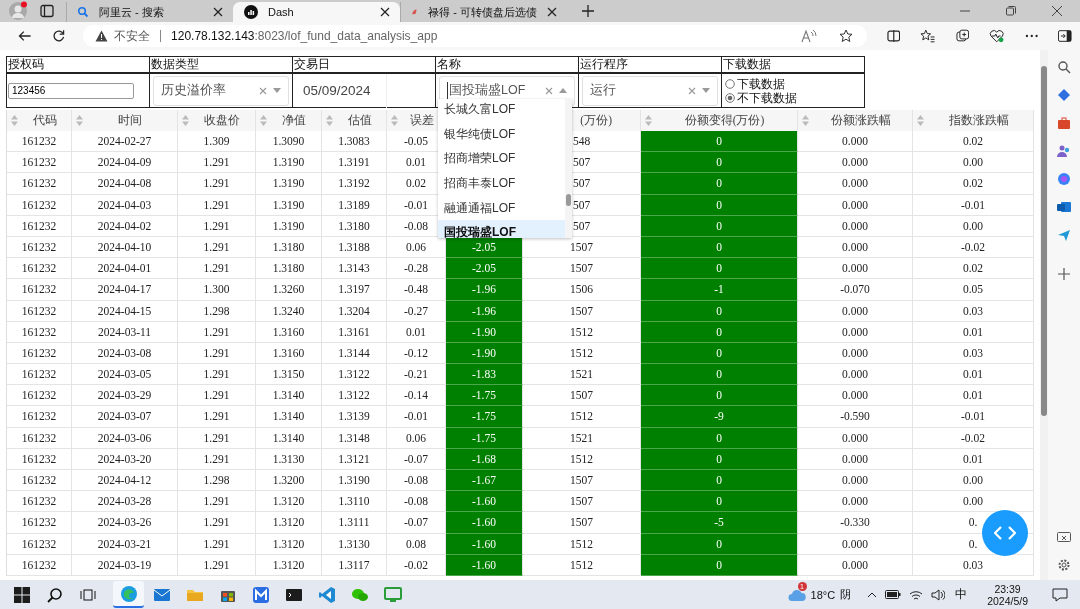  What do you see at coordinates (1064, 235) in the screenshot?
I see `paper-plane-icon` at bounding box center [1064, 235].